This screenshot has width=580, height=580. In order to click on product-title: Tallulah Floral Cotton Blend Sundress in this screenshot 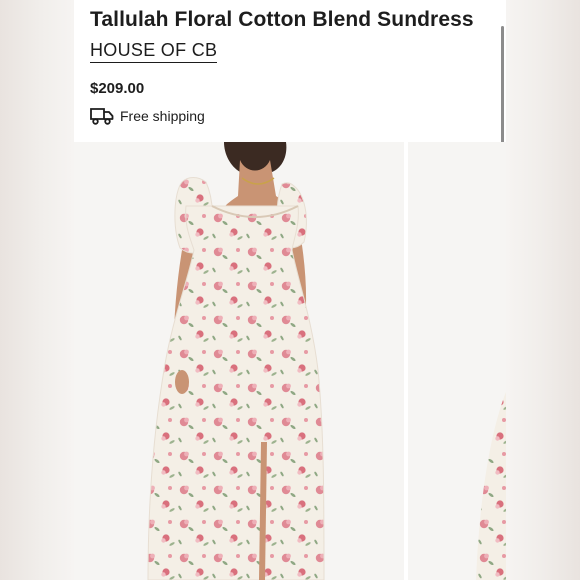, I will do `click(282, 19)`.